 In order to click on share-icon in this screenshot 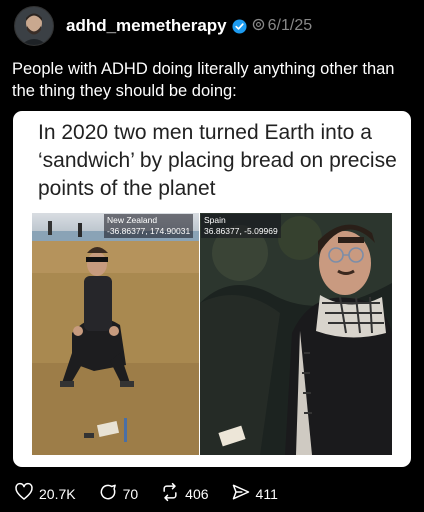, I will do `click(243, 493)`.